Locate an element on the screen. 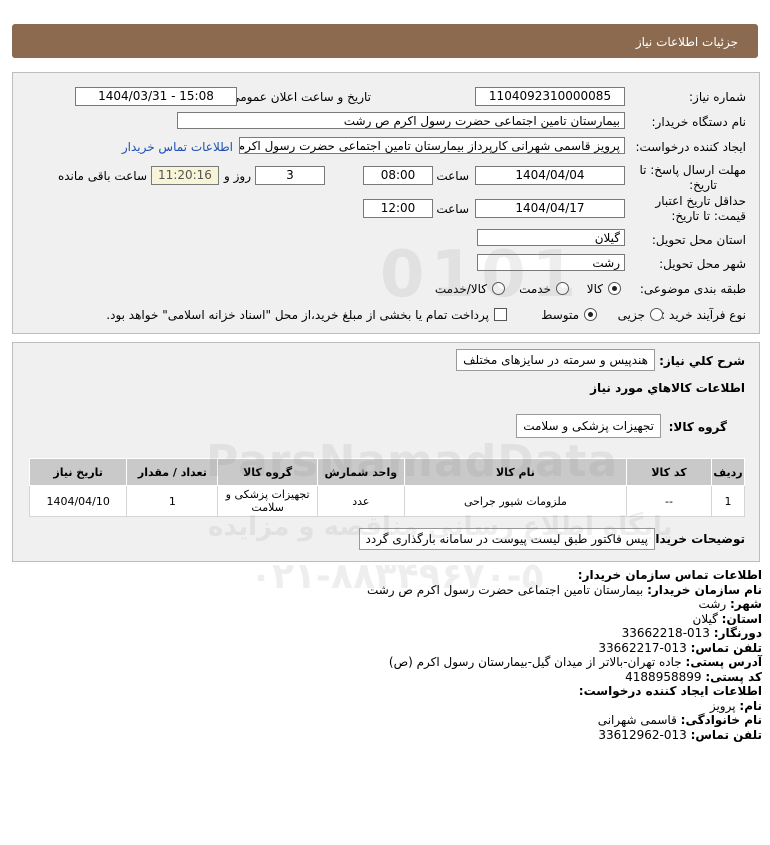 This screenshot has width=770, height=845. remaining-label: ساعت باقی مانده is located at coordinates (102, 176).